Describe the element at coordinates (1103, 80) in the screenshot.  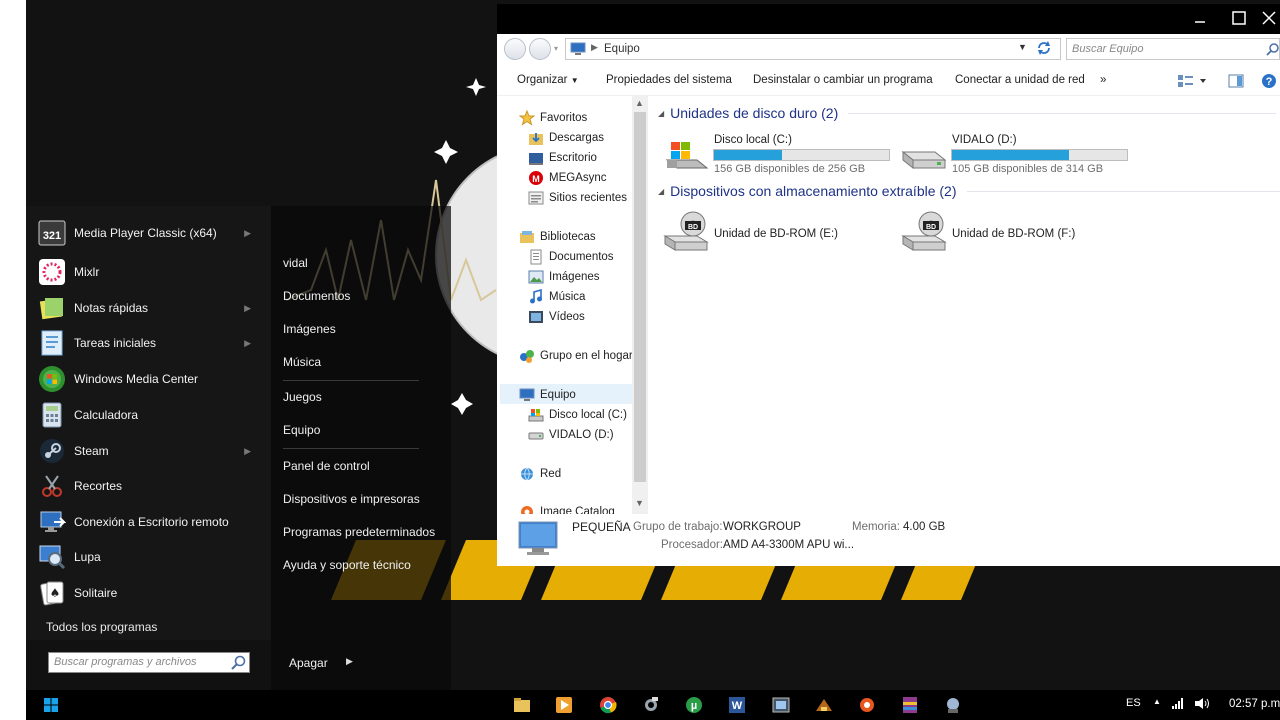
I see `more-commands-button: »` at that location.